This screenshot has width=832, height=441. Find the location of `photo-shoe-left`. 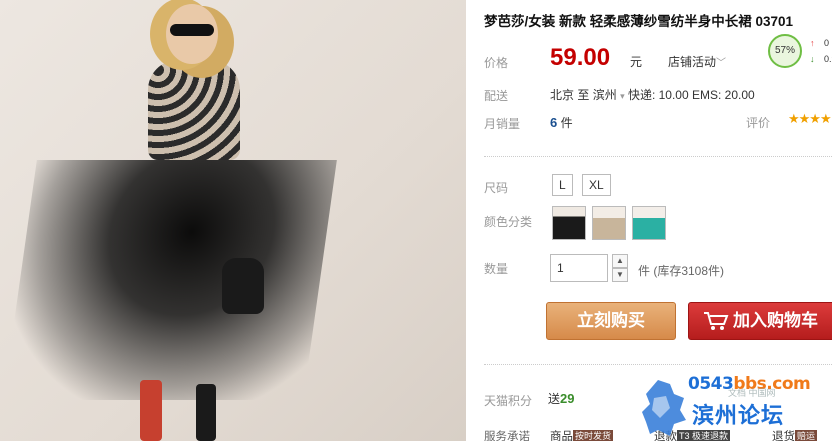

photo-shoe-left is located at coordinates (151, 410).